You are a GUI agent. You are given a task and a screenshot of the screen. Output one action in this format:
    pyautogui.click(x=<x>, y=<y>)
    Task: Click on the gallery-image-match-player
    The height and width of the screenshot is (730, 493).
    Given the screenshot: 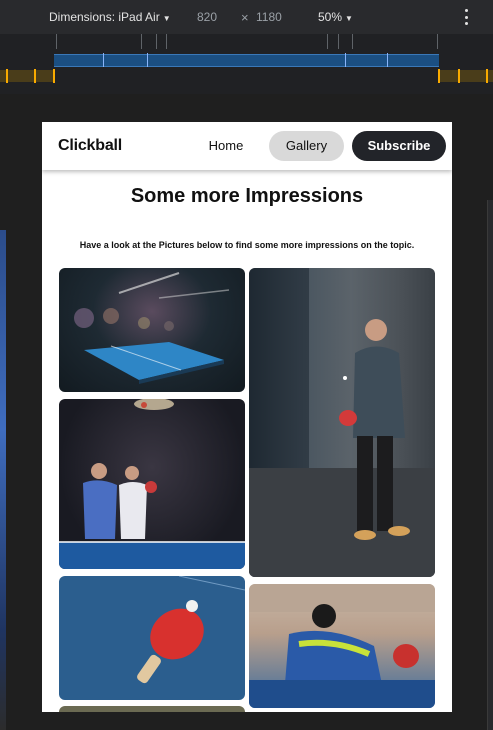 What is the action you would take?
    pyautogui.click(x=342, y=646)
    